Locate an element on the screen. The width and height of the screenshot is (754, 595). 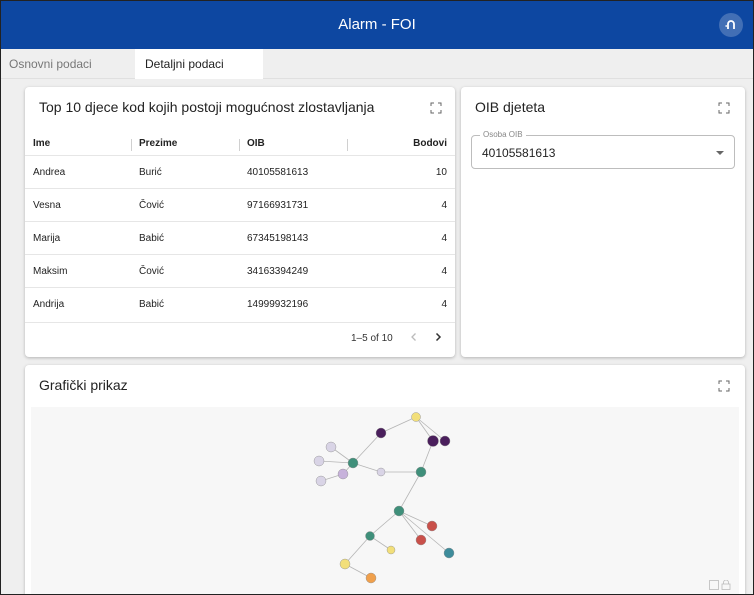
table-row: Maksim Čović 34163394249 4 is located at coordinates (240, 270).